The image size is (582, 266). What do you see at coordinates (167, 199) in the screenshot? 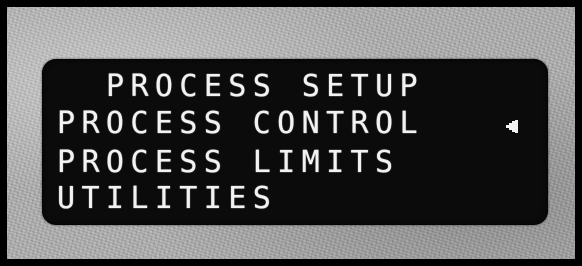
I see `menu-item-utilities: UTILITIES` at bounding box center [167, 199].